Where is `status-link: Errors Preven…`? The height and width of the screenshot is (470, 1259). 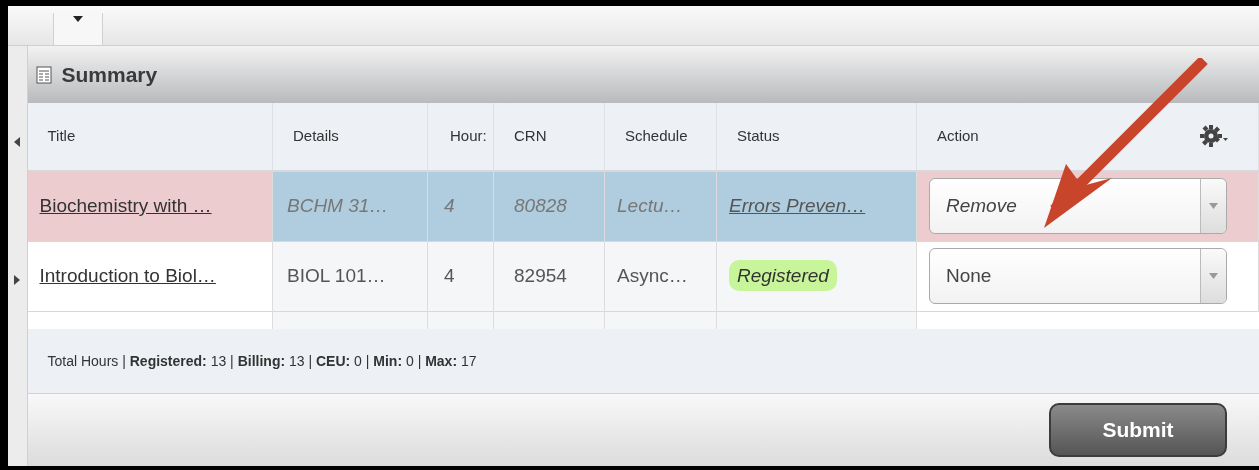
status-link: Errors Preven… is located at coordinates (797, 205).